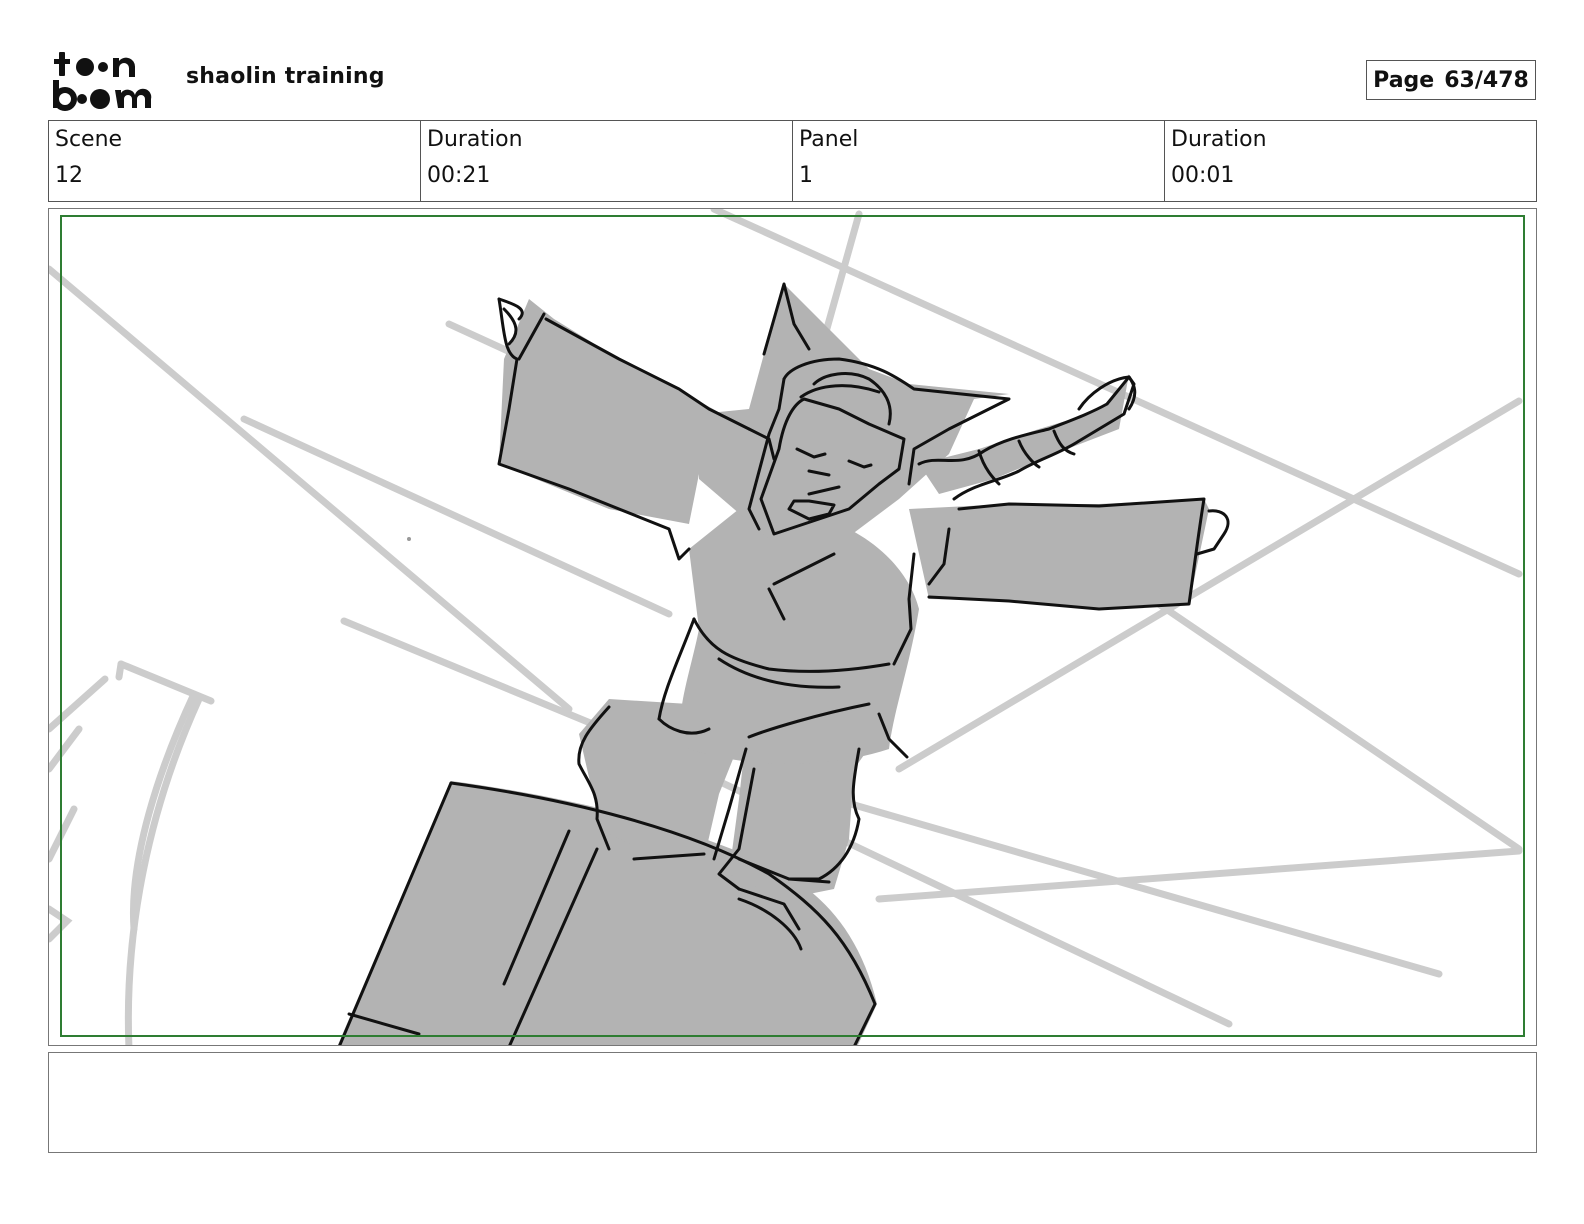 Image resolution: width=1584 pixels, height=1224 pixels. I want to click on toonboom-logo, so click(107, 81).